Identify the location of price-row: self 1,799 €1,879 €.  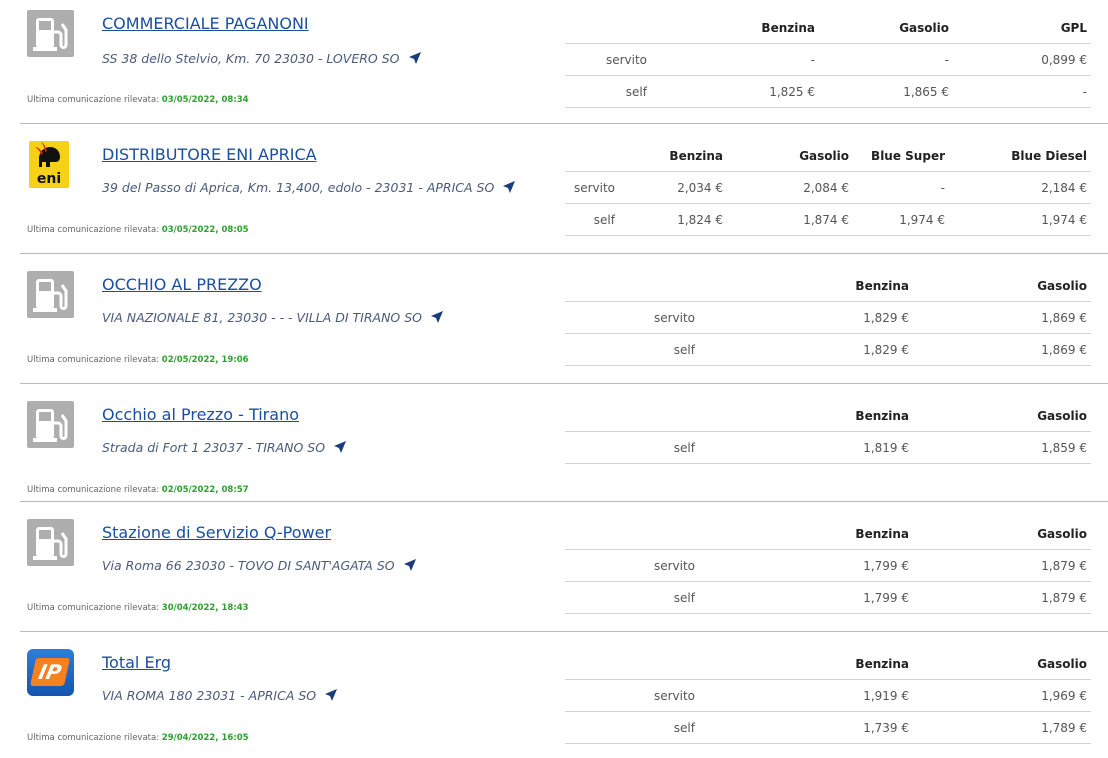
(828, 597).